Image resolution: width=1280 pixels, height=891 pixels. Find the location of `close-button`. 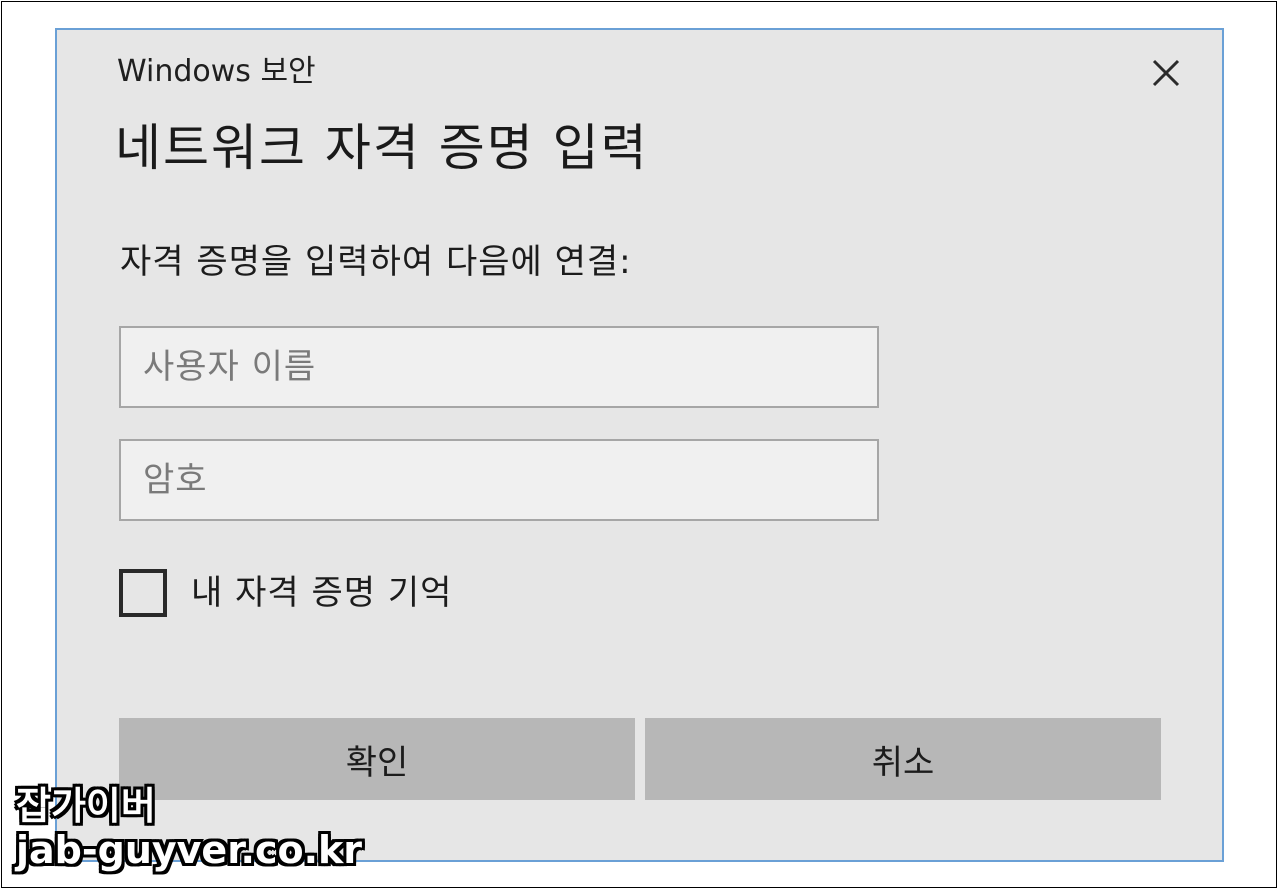

close-button is located at coordinates (1166, 73).